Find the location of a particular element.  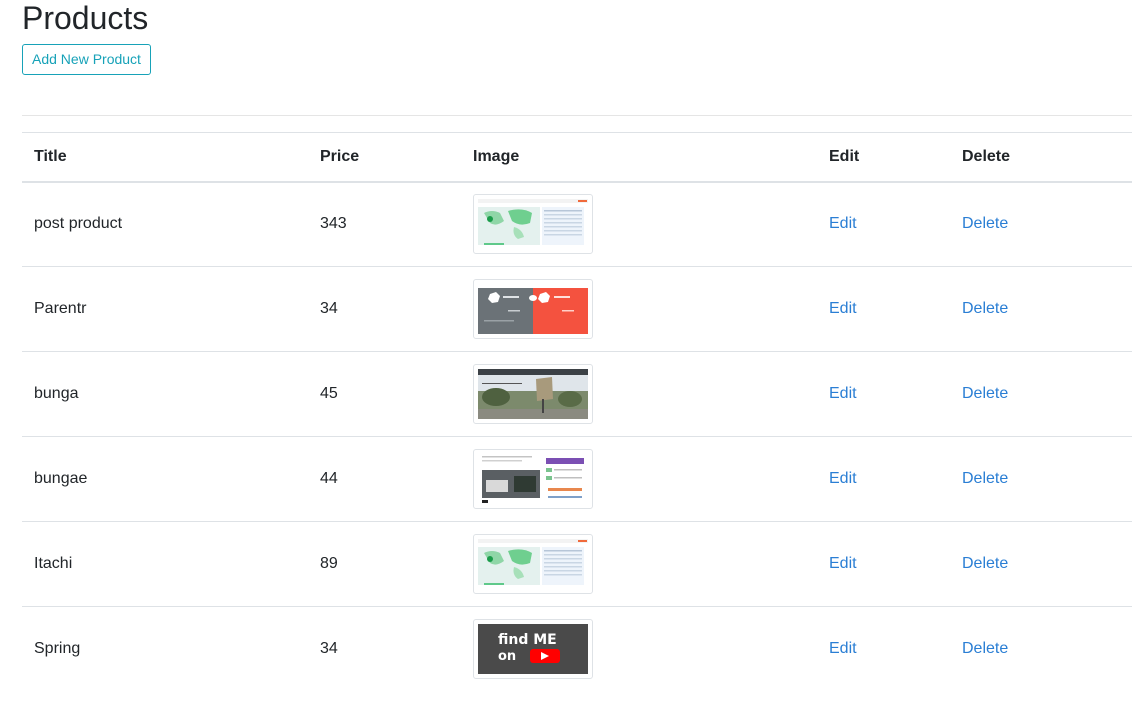

header-title: Title is located at coordinates (50, 156).